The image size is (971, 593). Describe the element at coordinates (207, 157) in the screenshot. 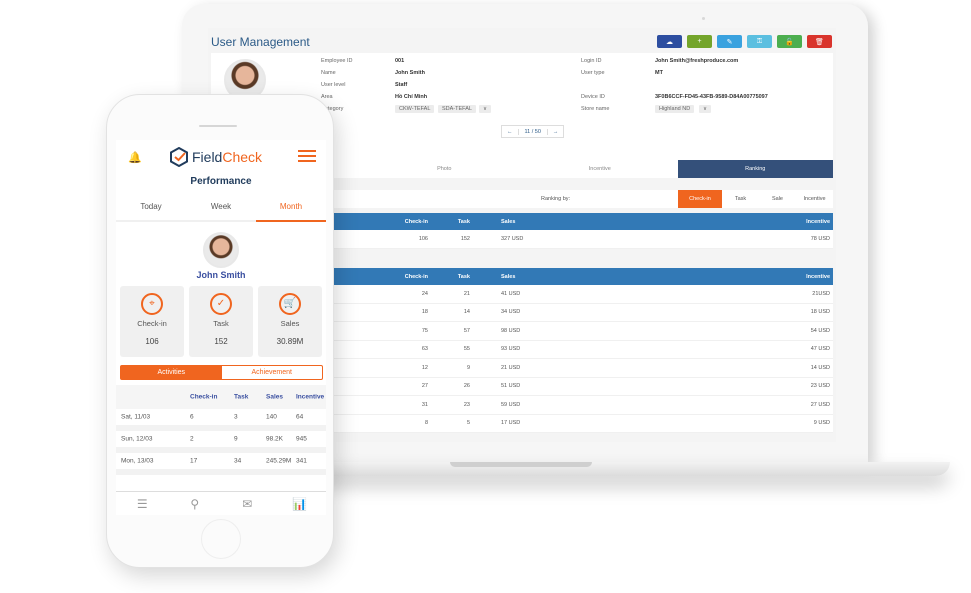

I see `brand-first: Field` at that location.